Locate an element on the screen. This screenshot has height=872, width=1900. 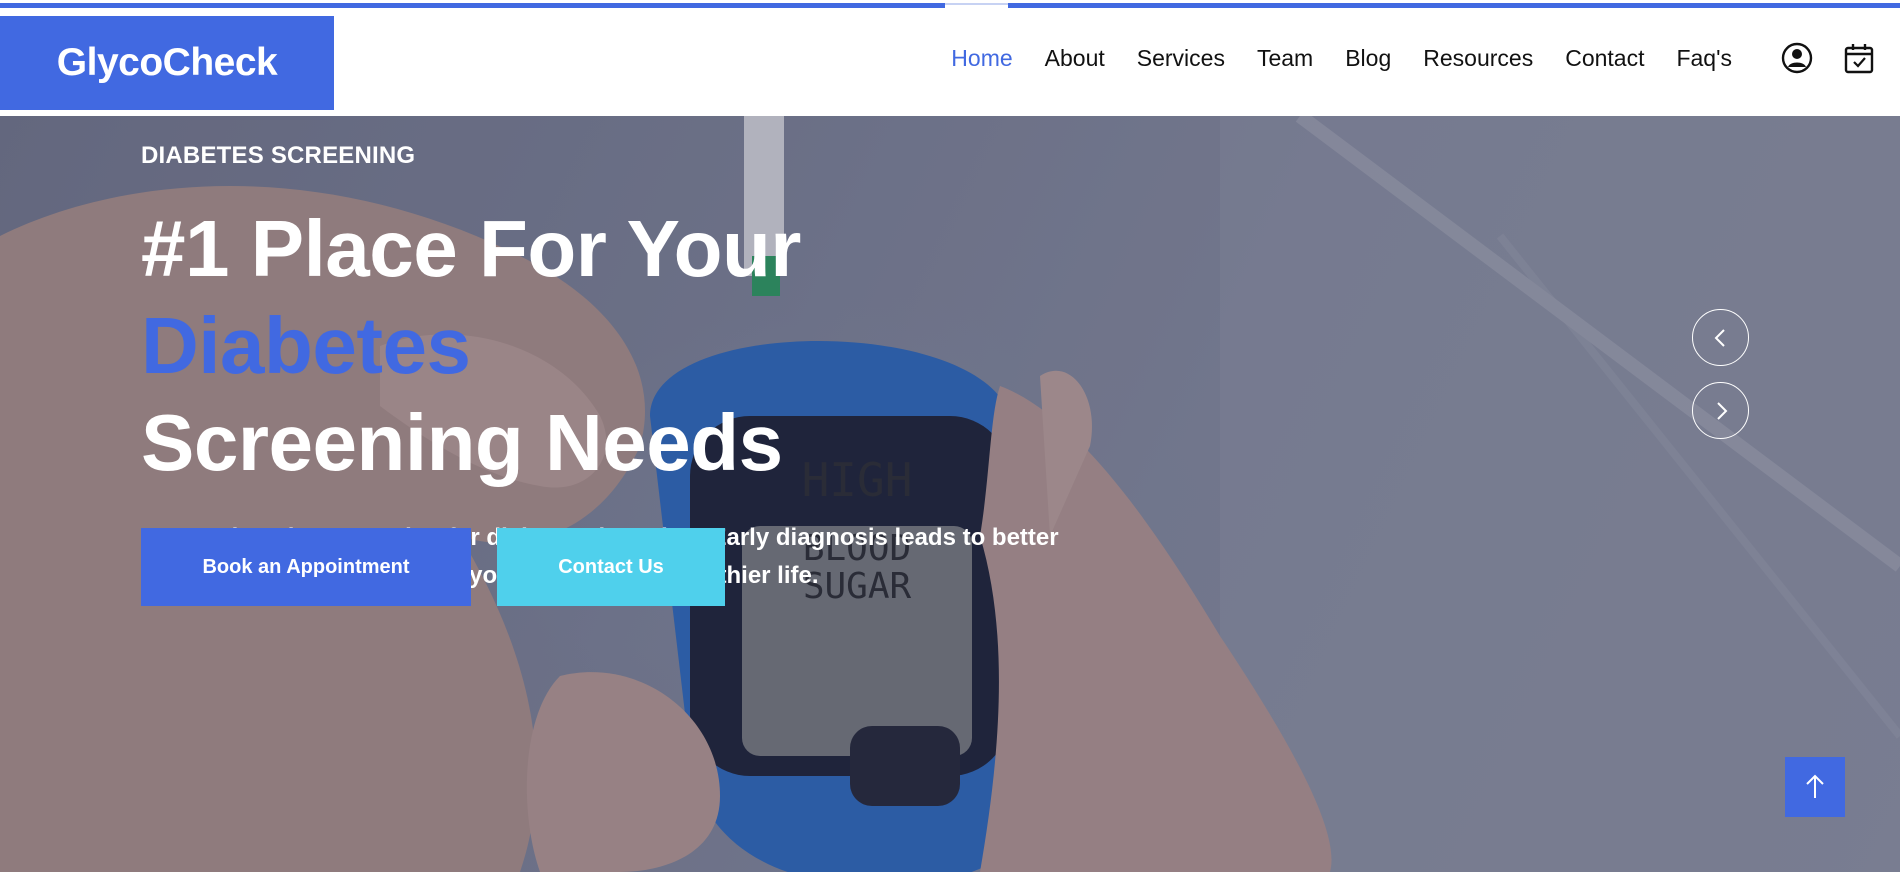
hero-cta-group: Book an Appointment Contact Us is located at coordinates (433, 567).